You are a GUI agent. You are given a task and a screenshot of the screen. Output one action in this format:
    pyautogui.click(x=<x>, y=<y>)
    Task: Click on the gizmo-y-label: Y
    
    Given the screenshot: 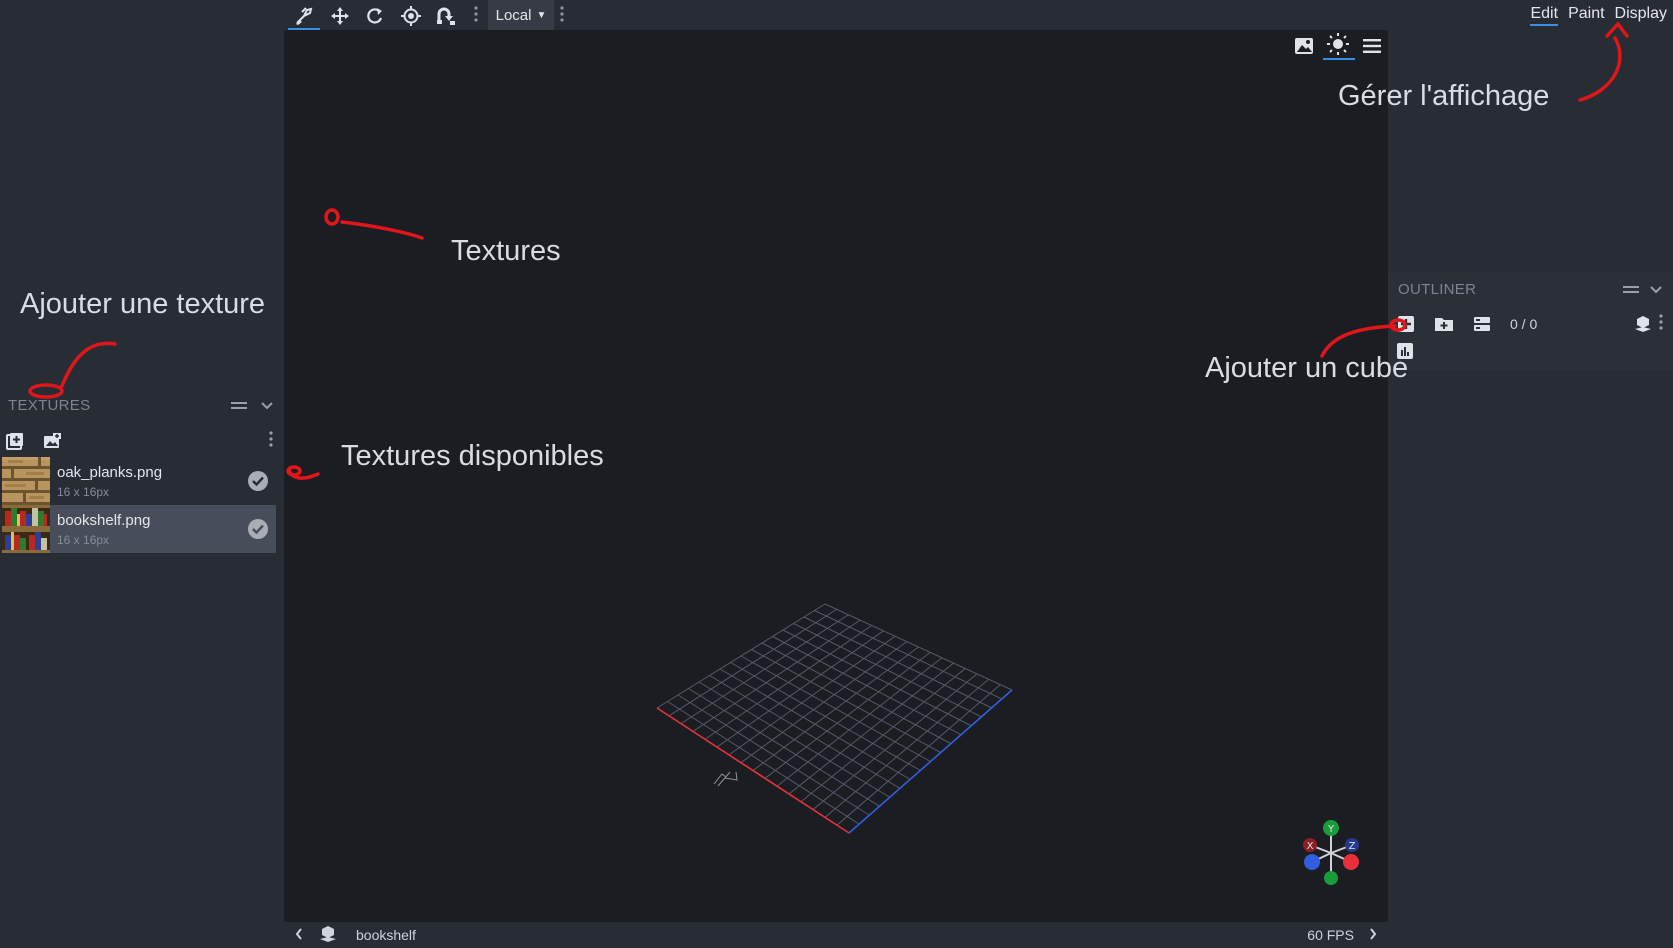 What is the action you would take?
    pyautogui.click(x=1331, y=829)
    